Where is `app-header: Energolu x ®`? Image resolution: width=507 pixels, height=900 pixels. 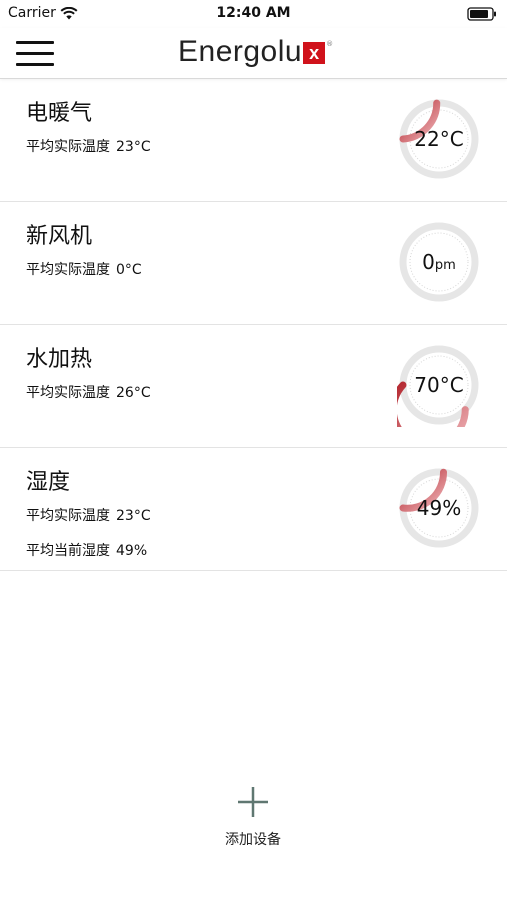
app-header: Energolu x ® is located at coordinates (253, 53).